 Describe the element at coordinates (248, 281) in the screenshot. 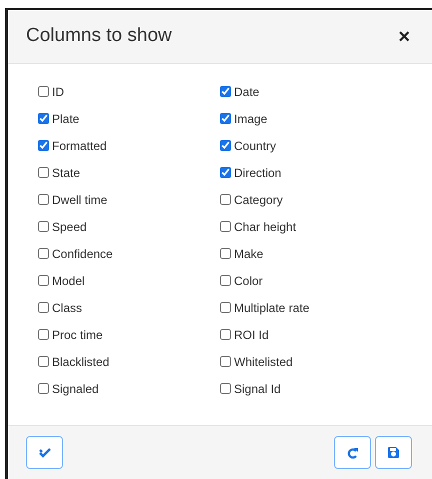

I see `checkbox-label: Color` at that location.